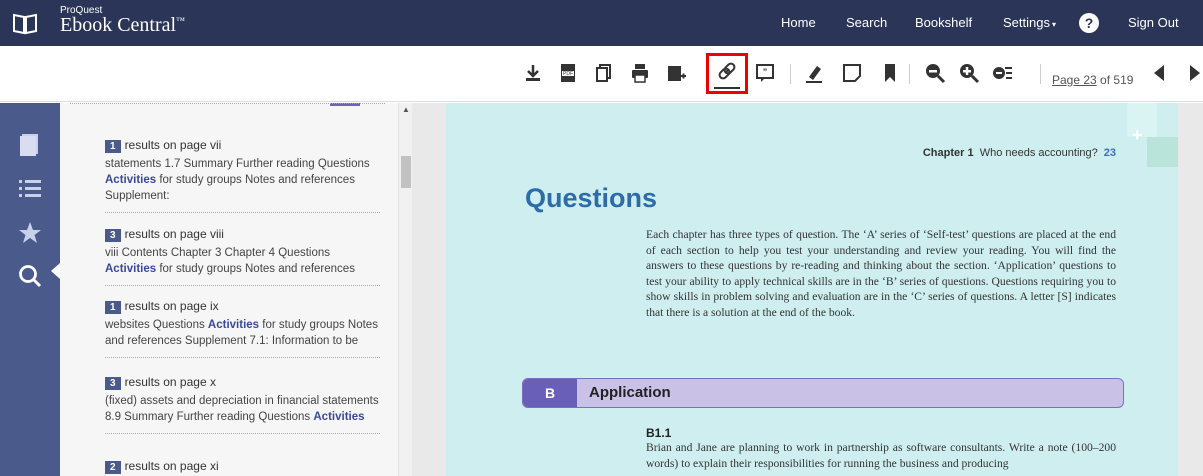 Image resolution: width=1203 pixels, height=476 pixels. I want to click on results-scrollbar: ▲, so click(405, 289).